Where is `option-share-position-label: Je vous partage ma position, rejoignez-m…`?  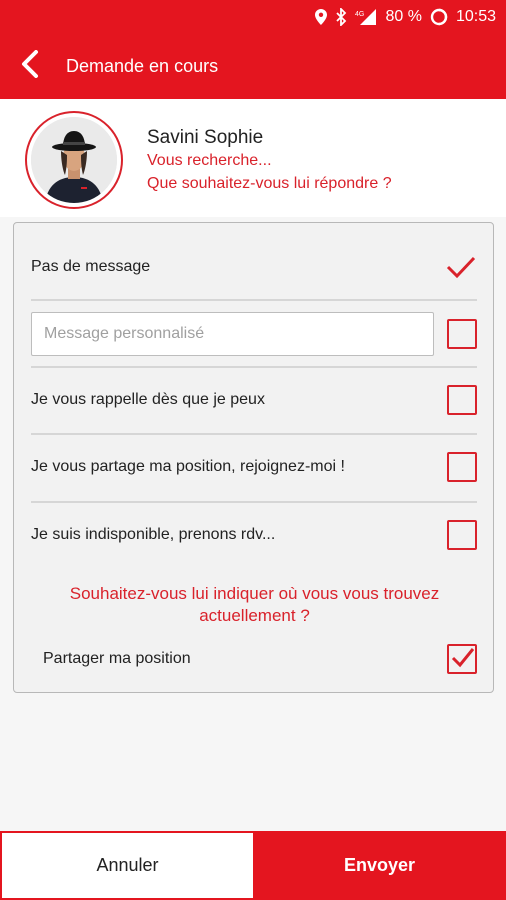
option-share-position-label: Je vous partage ma position, rejoignez-m… is located at coordinates (188, 466).